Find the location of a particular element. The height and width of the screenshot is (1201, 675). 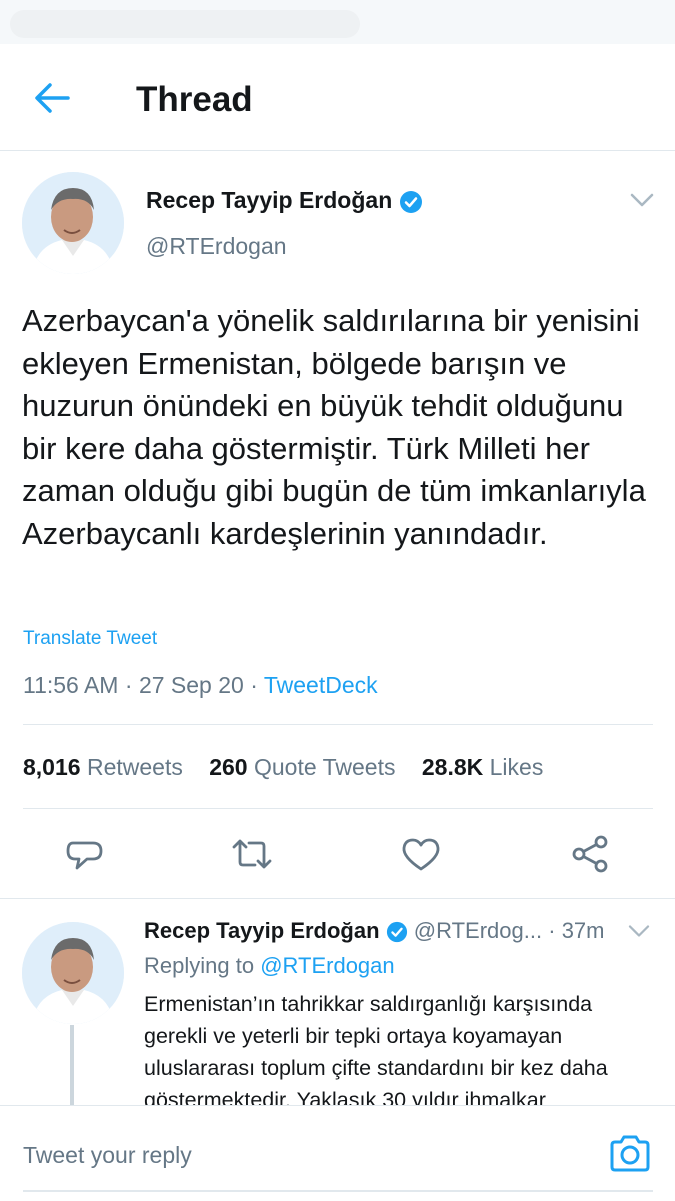

author-name: Recep Tayyip Erdoğan is located at coordinates (269, 200).